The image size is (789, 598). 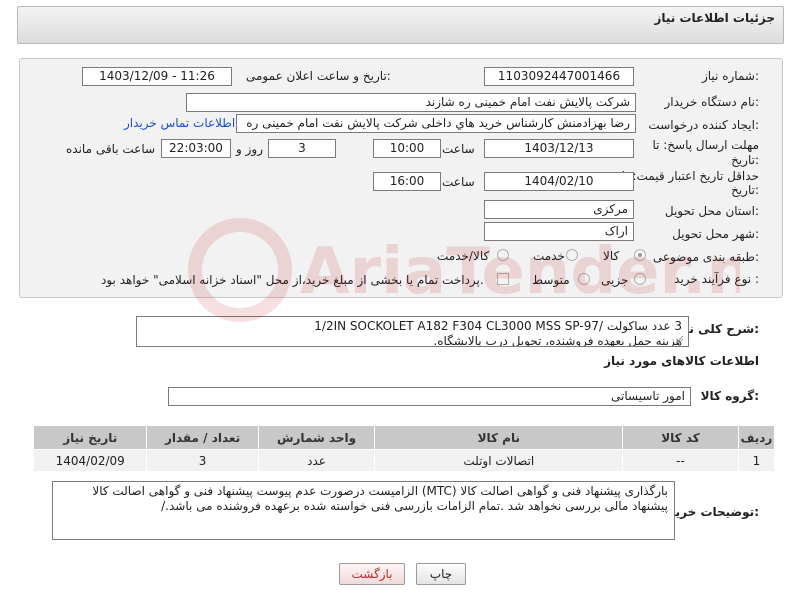 What do you see at coordinates (559, 148) in the screenshot?
I see `reply-deadline-date-field: 1403/12/13` at bounding box center [559, 148].